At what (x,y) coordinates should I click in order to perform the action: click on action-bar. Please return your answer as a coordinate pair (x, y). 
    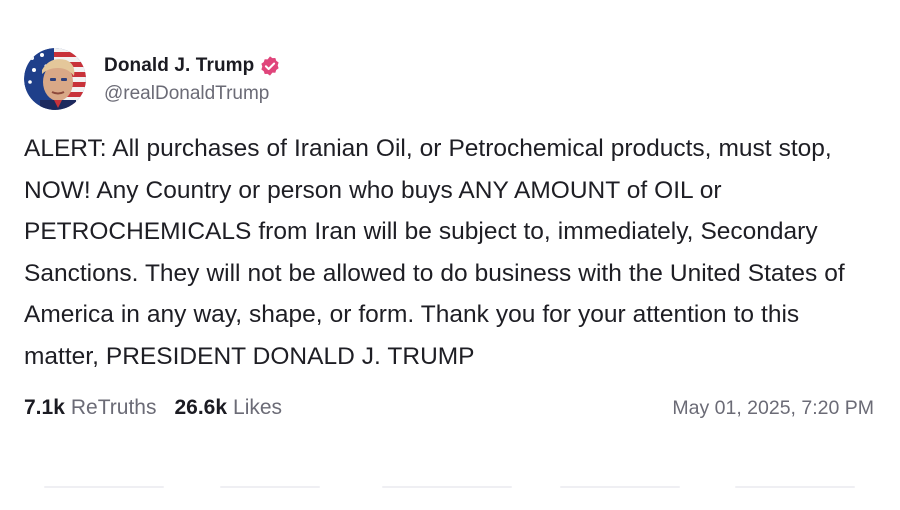
    Looking at the image, I should click on (450, 488).